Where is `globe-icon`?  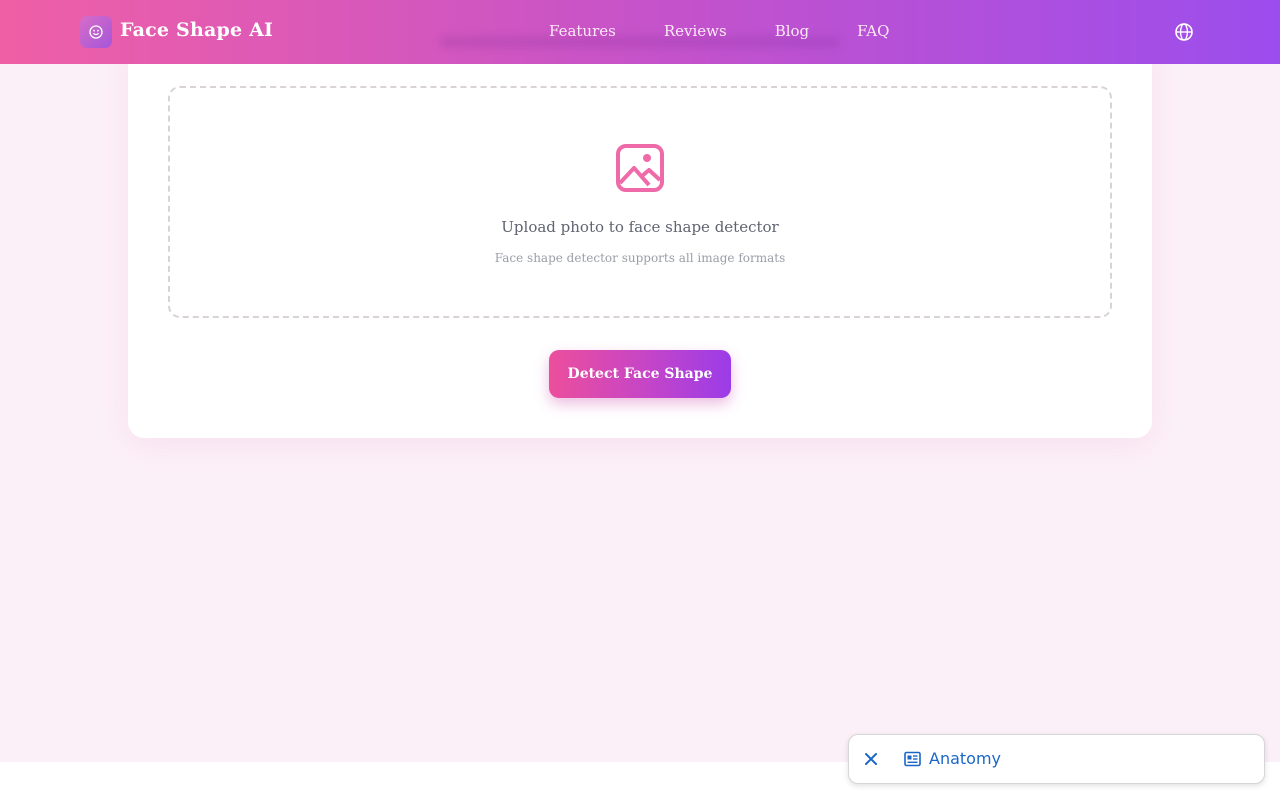
globe-icon is located at coordinates (1184, 32).